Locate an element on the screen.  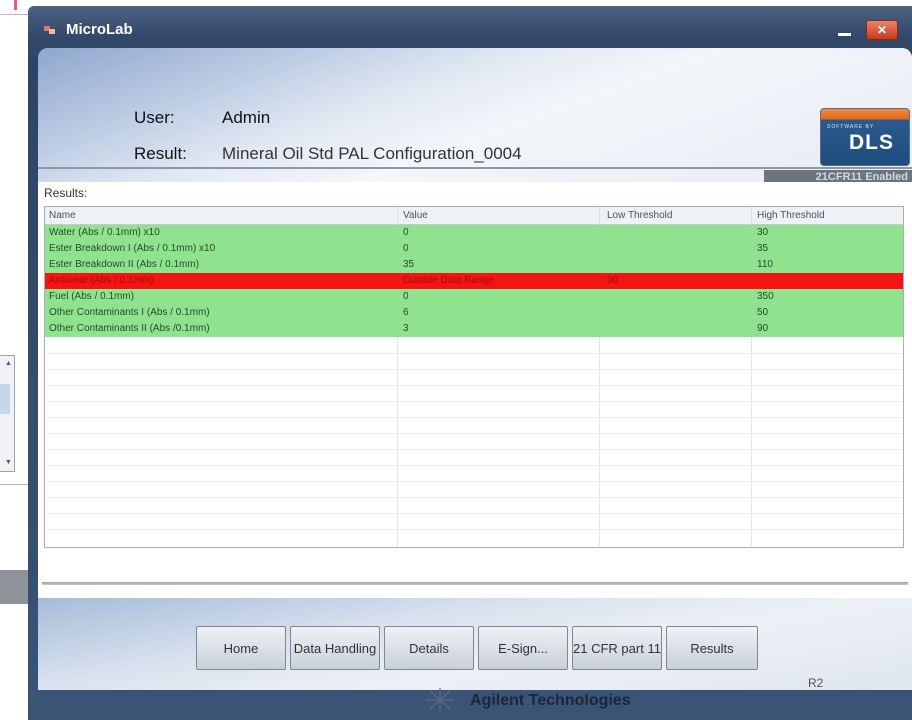
revision-label: R2 is located at coordinates (816, 683).